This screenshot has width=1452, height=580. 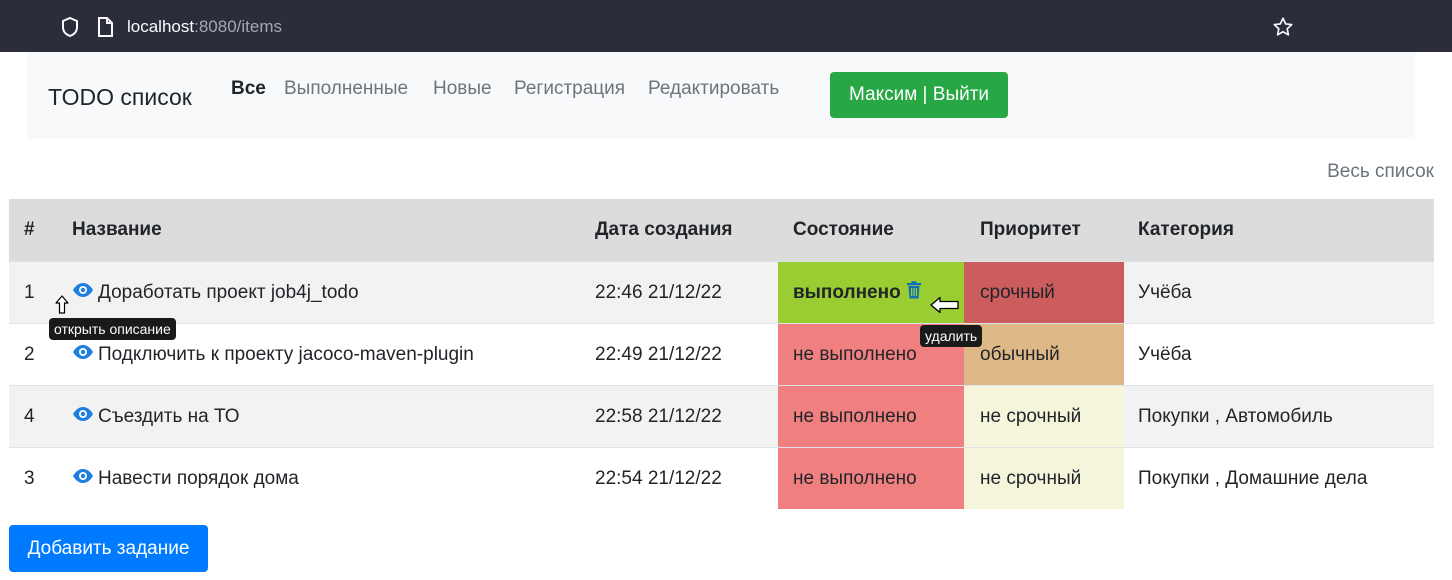 I want to click on user-logout-button: Максим | Выйти, so click(x=919, y=95).